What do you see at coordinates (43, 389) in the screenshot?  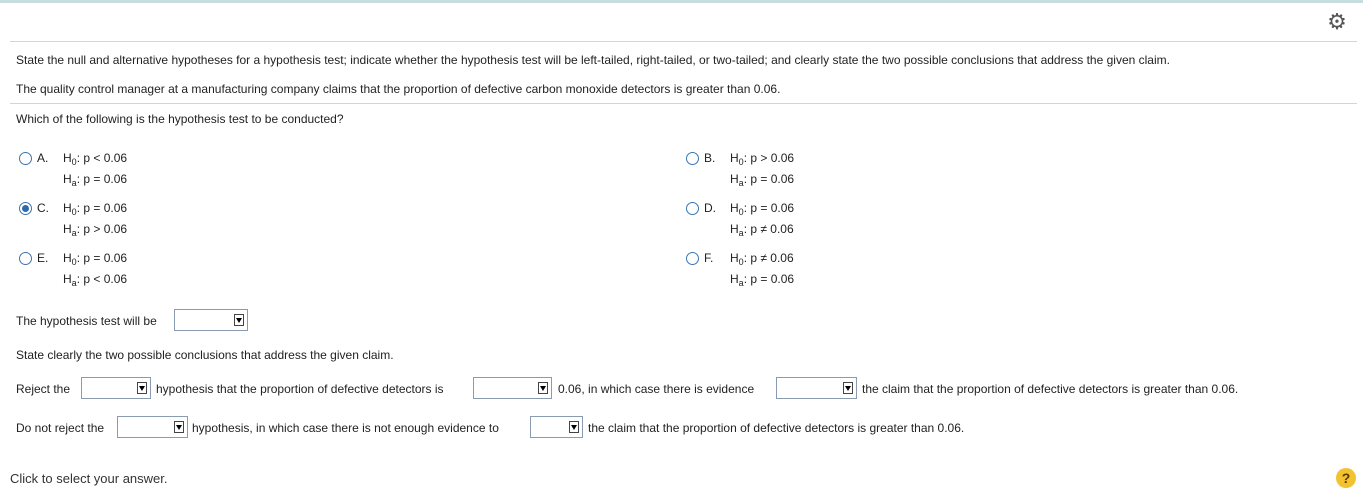 I see `reject-text-1: Reject the` at bounding box center [43, 389].